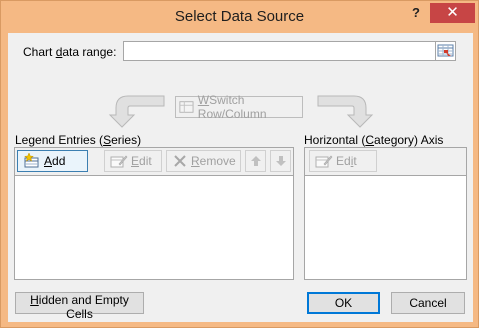 Image resolution: width=480 pixels, height=329 pixels. I want to click on label-text: dd, so click(59, 161).